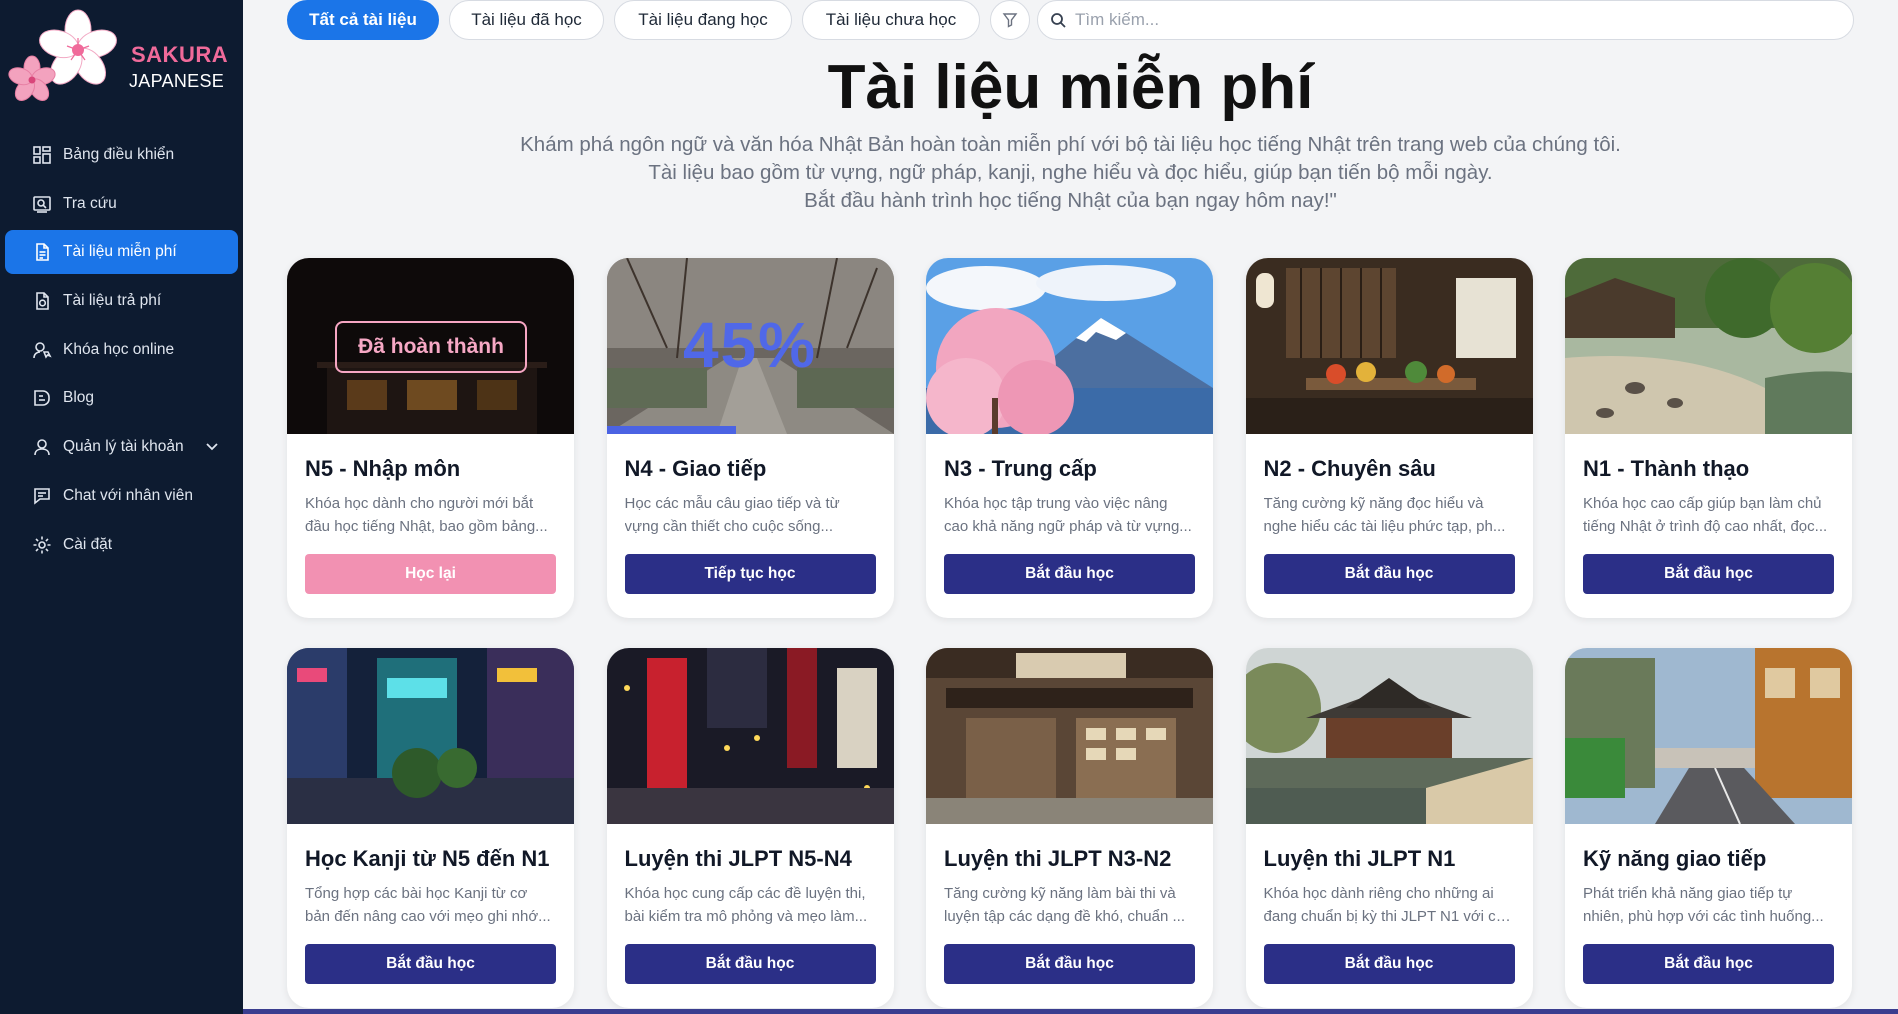 The image size is (1898, 1014). I want to click on dashboard-icon, so click(42, 155).